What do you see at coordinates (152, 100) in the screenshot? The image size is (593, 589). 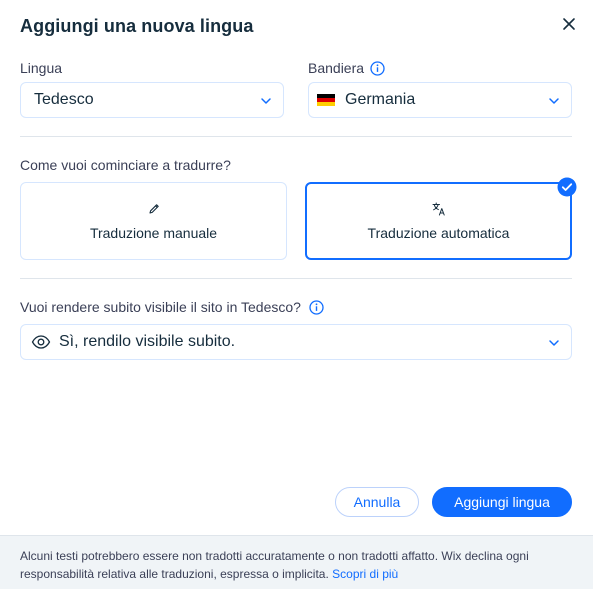 I see `language-select: Tedesco` at bounding box center [152, 100].